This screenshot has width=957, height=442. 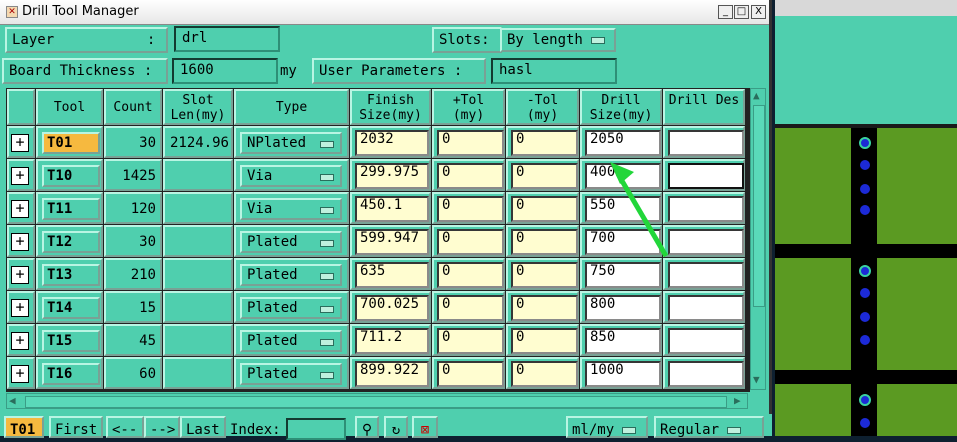 What do you see at coordinates (554, 71) in the screenshot?
I see `user-parameters-field: hasl` at bounding box center [554, 71].